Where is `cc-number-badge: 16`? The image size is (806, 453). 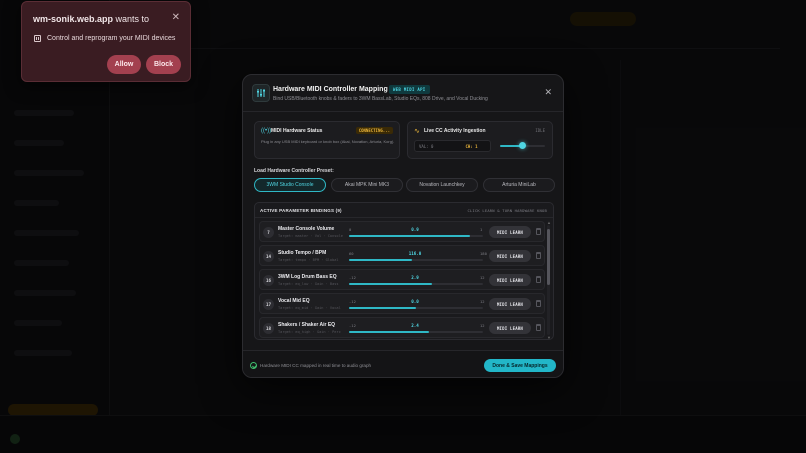 cc-number-badge: 16 is located at coordinates (268, 280).